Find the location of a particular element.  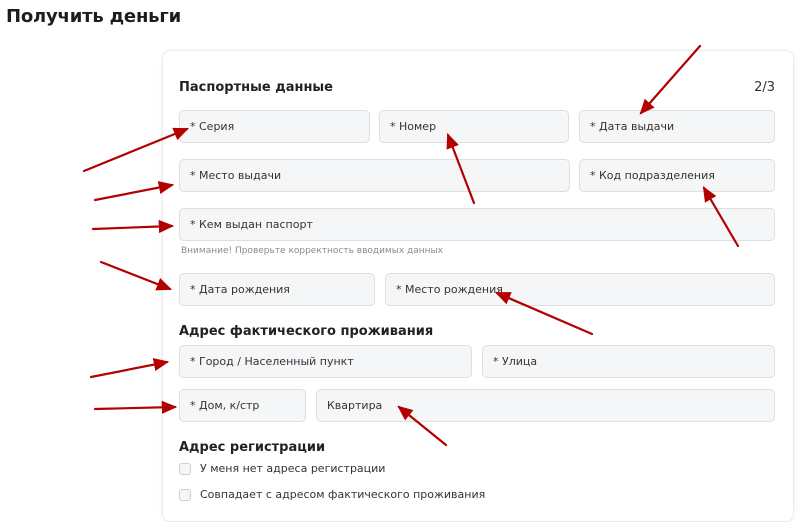

arrow-to-birth-date is located at coordinates (136, 275).